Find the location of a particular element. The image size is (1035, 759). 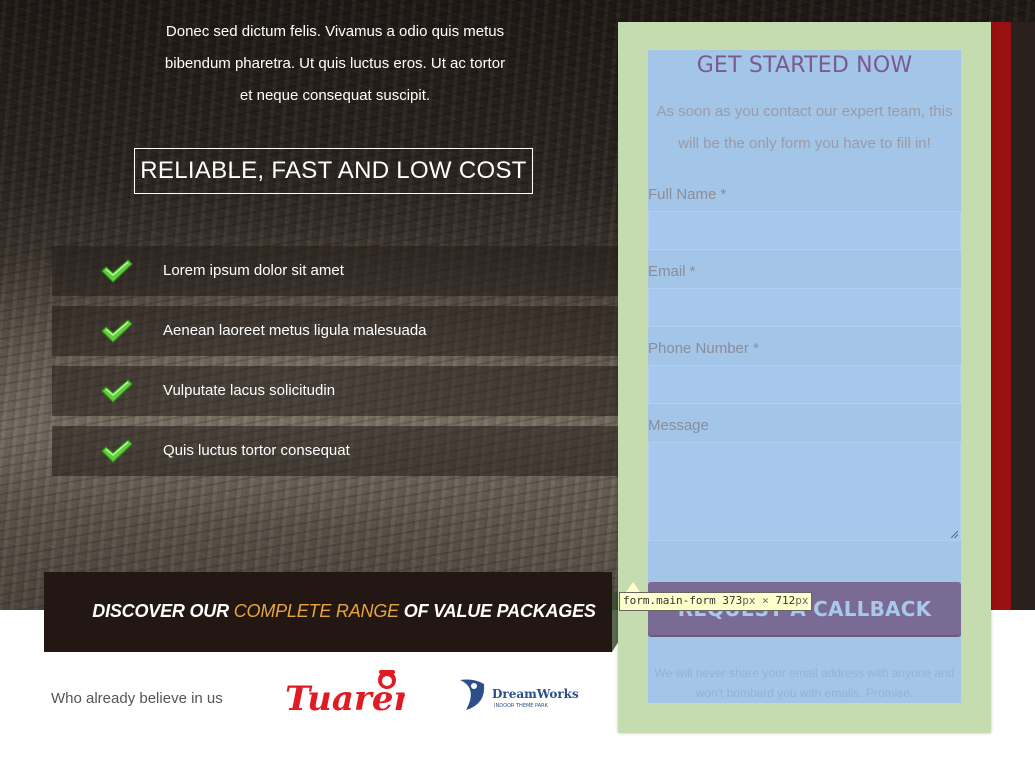

dreamworks-logo-text: DreamWorks is located at coordinates (535, 694).